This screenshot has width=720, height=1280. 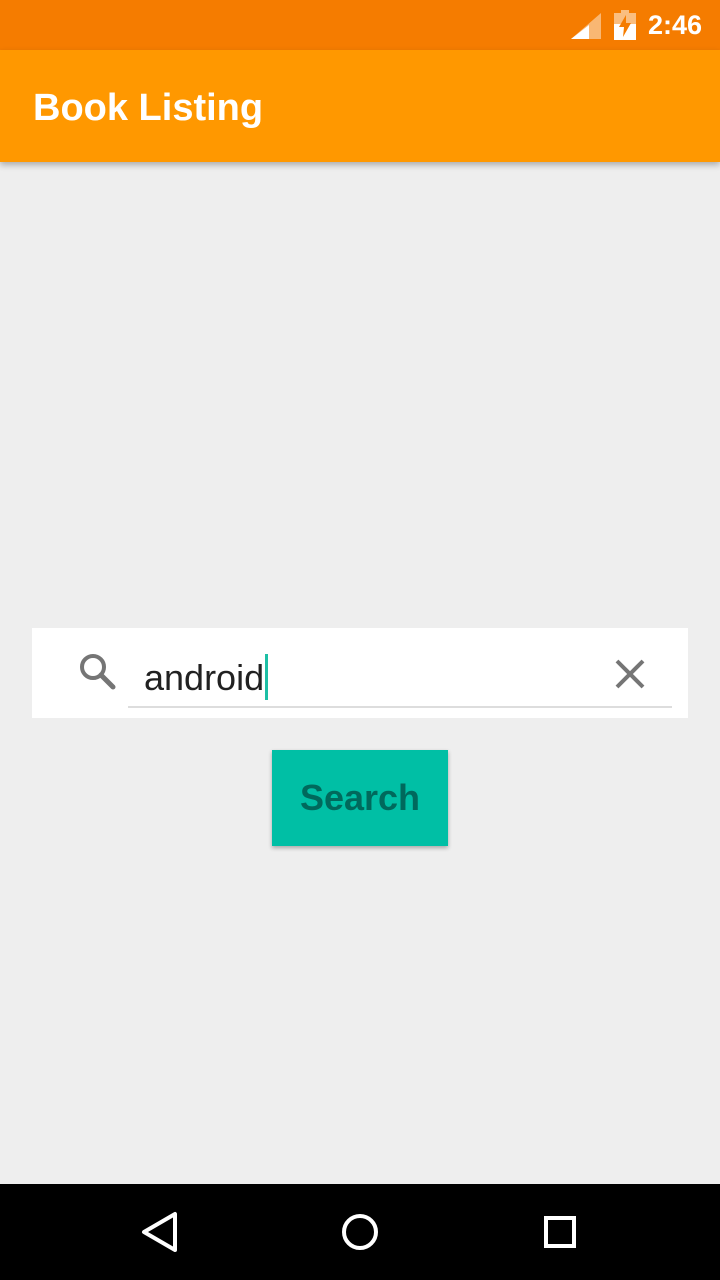 I want to click on clear-icon, so click(x=630, y=674).